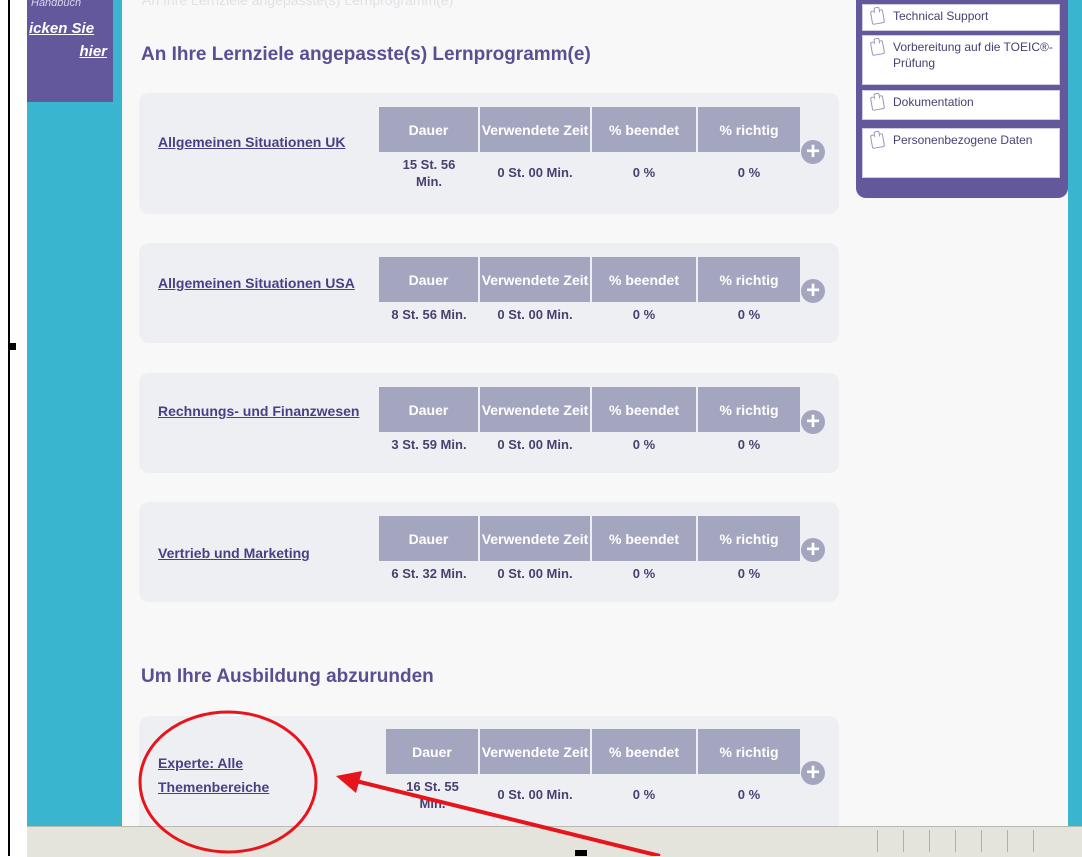 Image resolution: width=1082 pixels, height=857 pixels. Describe the element at coordinates (9, 428) in the screenshot. I see `frame-line` at that location.